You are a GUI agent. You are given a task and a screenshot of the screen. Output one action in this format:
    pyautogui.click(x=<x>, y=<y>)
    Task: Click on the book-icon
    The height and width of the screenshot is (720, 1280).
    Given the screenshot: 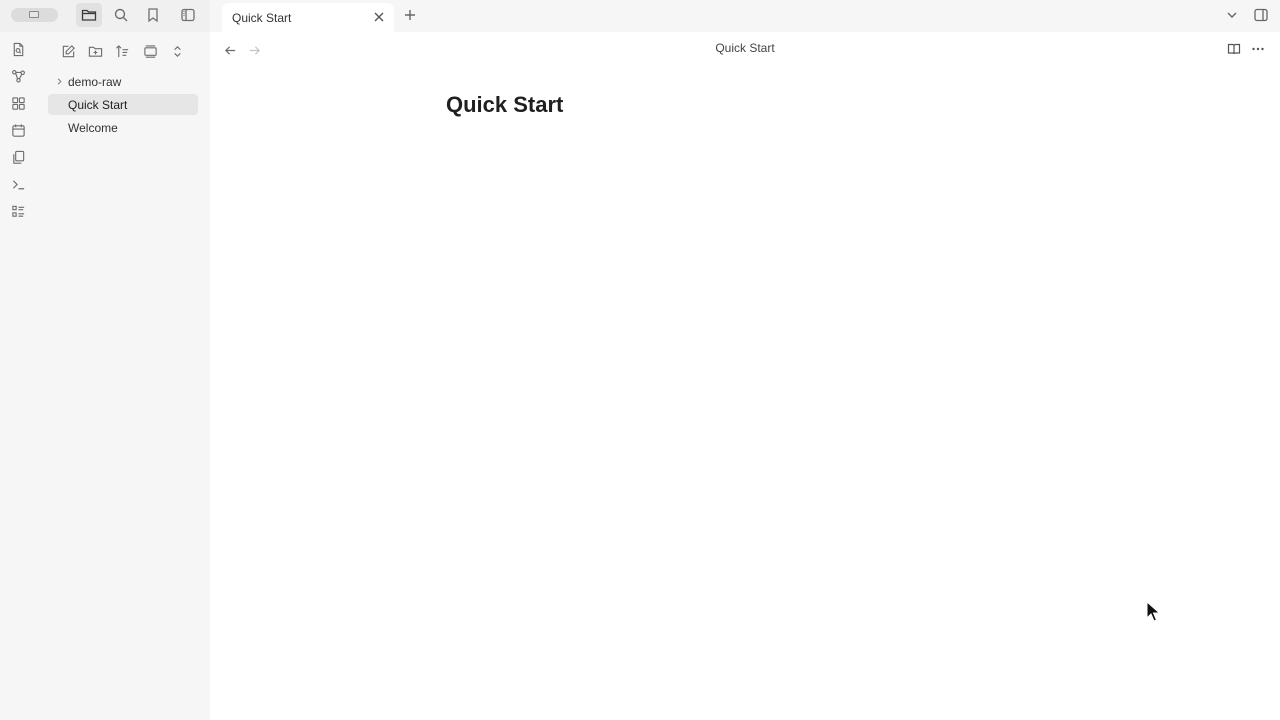 What is the action you would take?
    pyautogui.click(x=1234, y=49)
    